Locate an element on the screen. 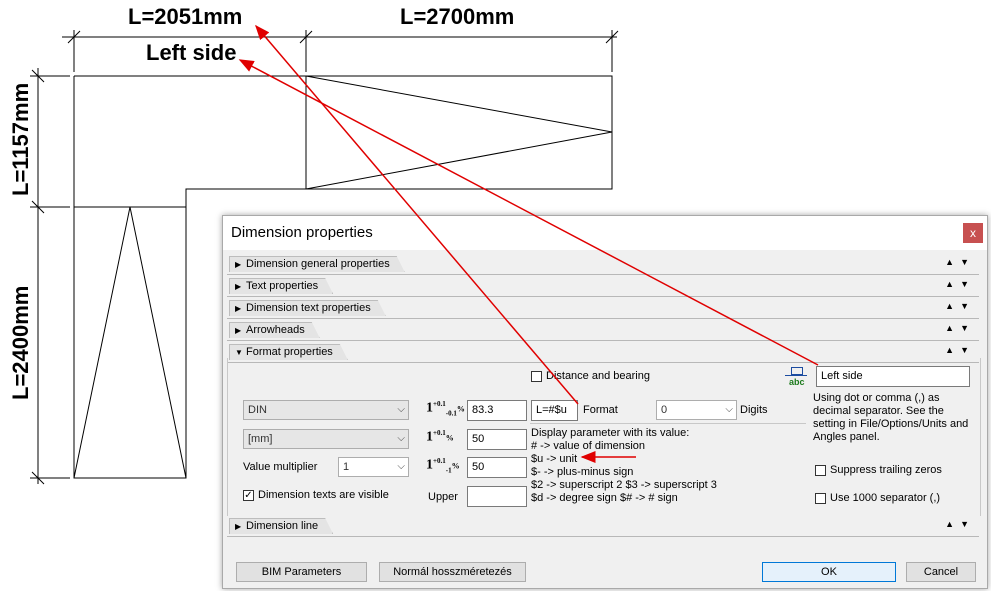 The image size is (991, 591). upper-label: Upper is located at coordinates (443, 497).